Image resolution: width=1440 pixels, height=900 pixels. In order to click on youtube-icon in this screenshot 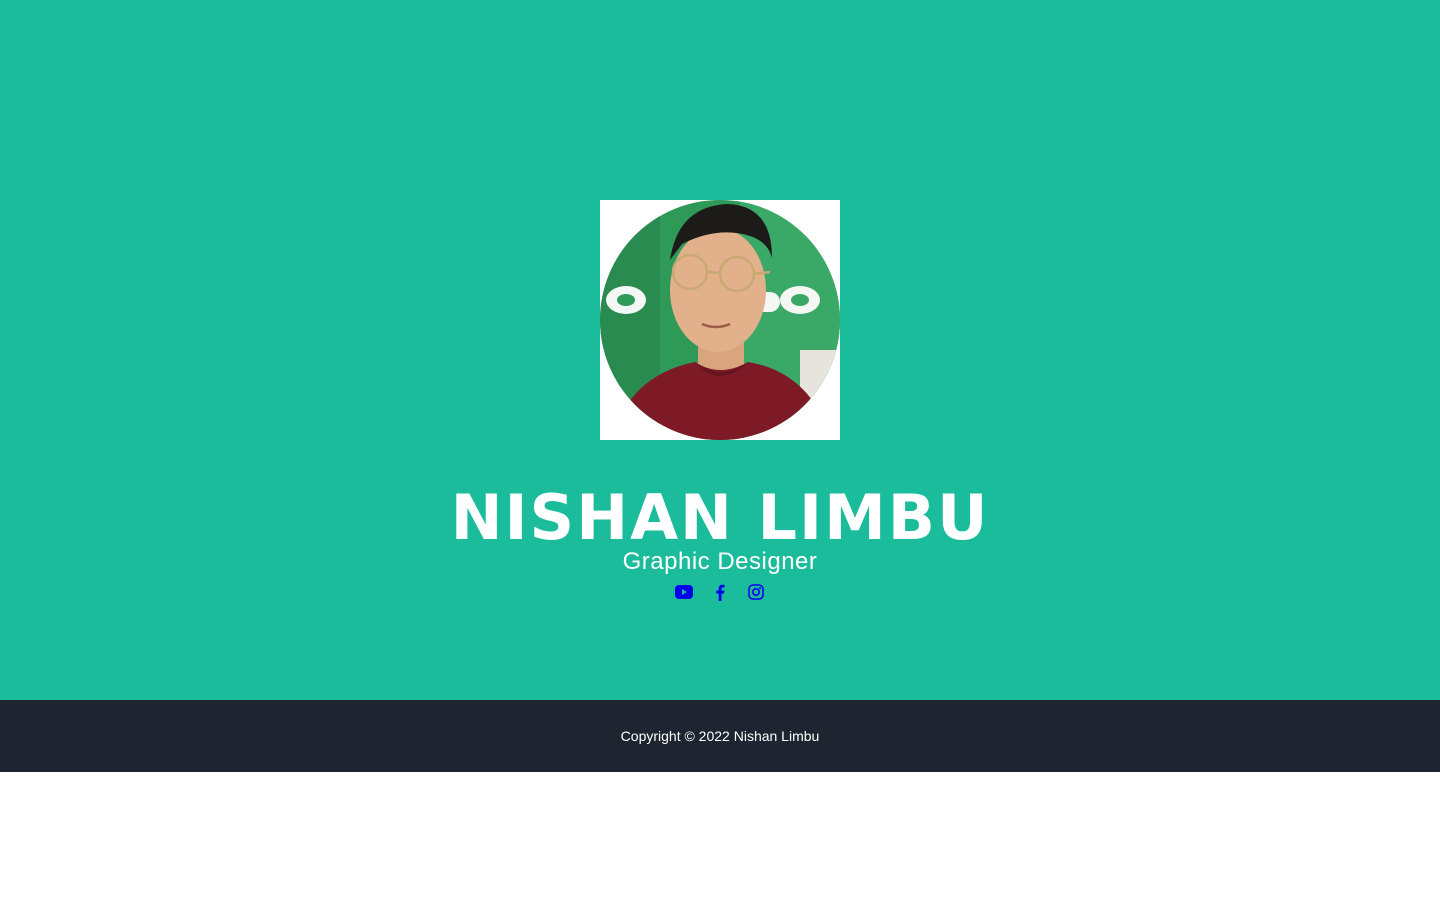, I will do `click(684, 592)`.